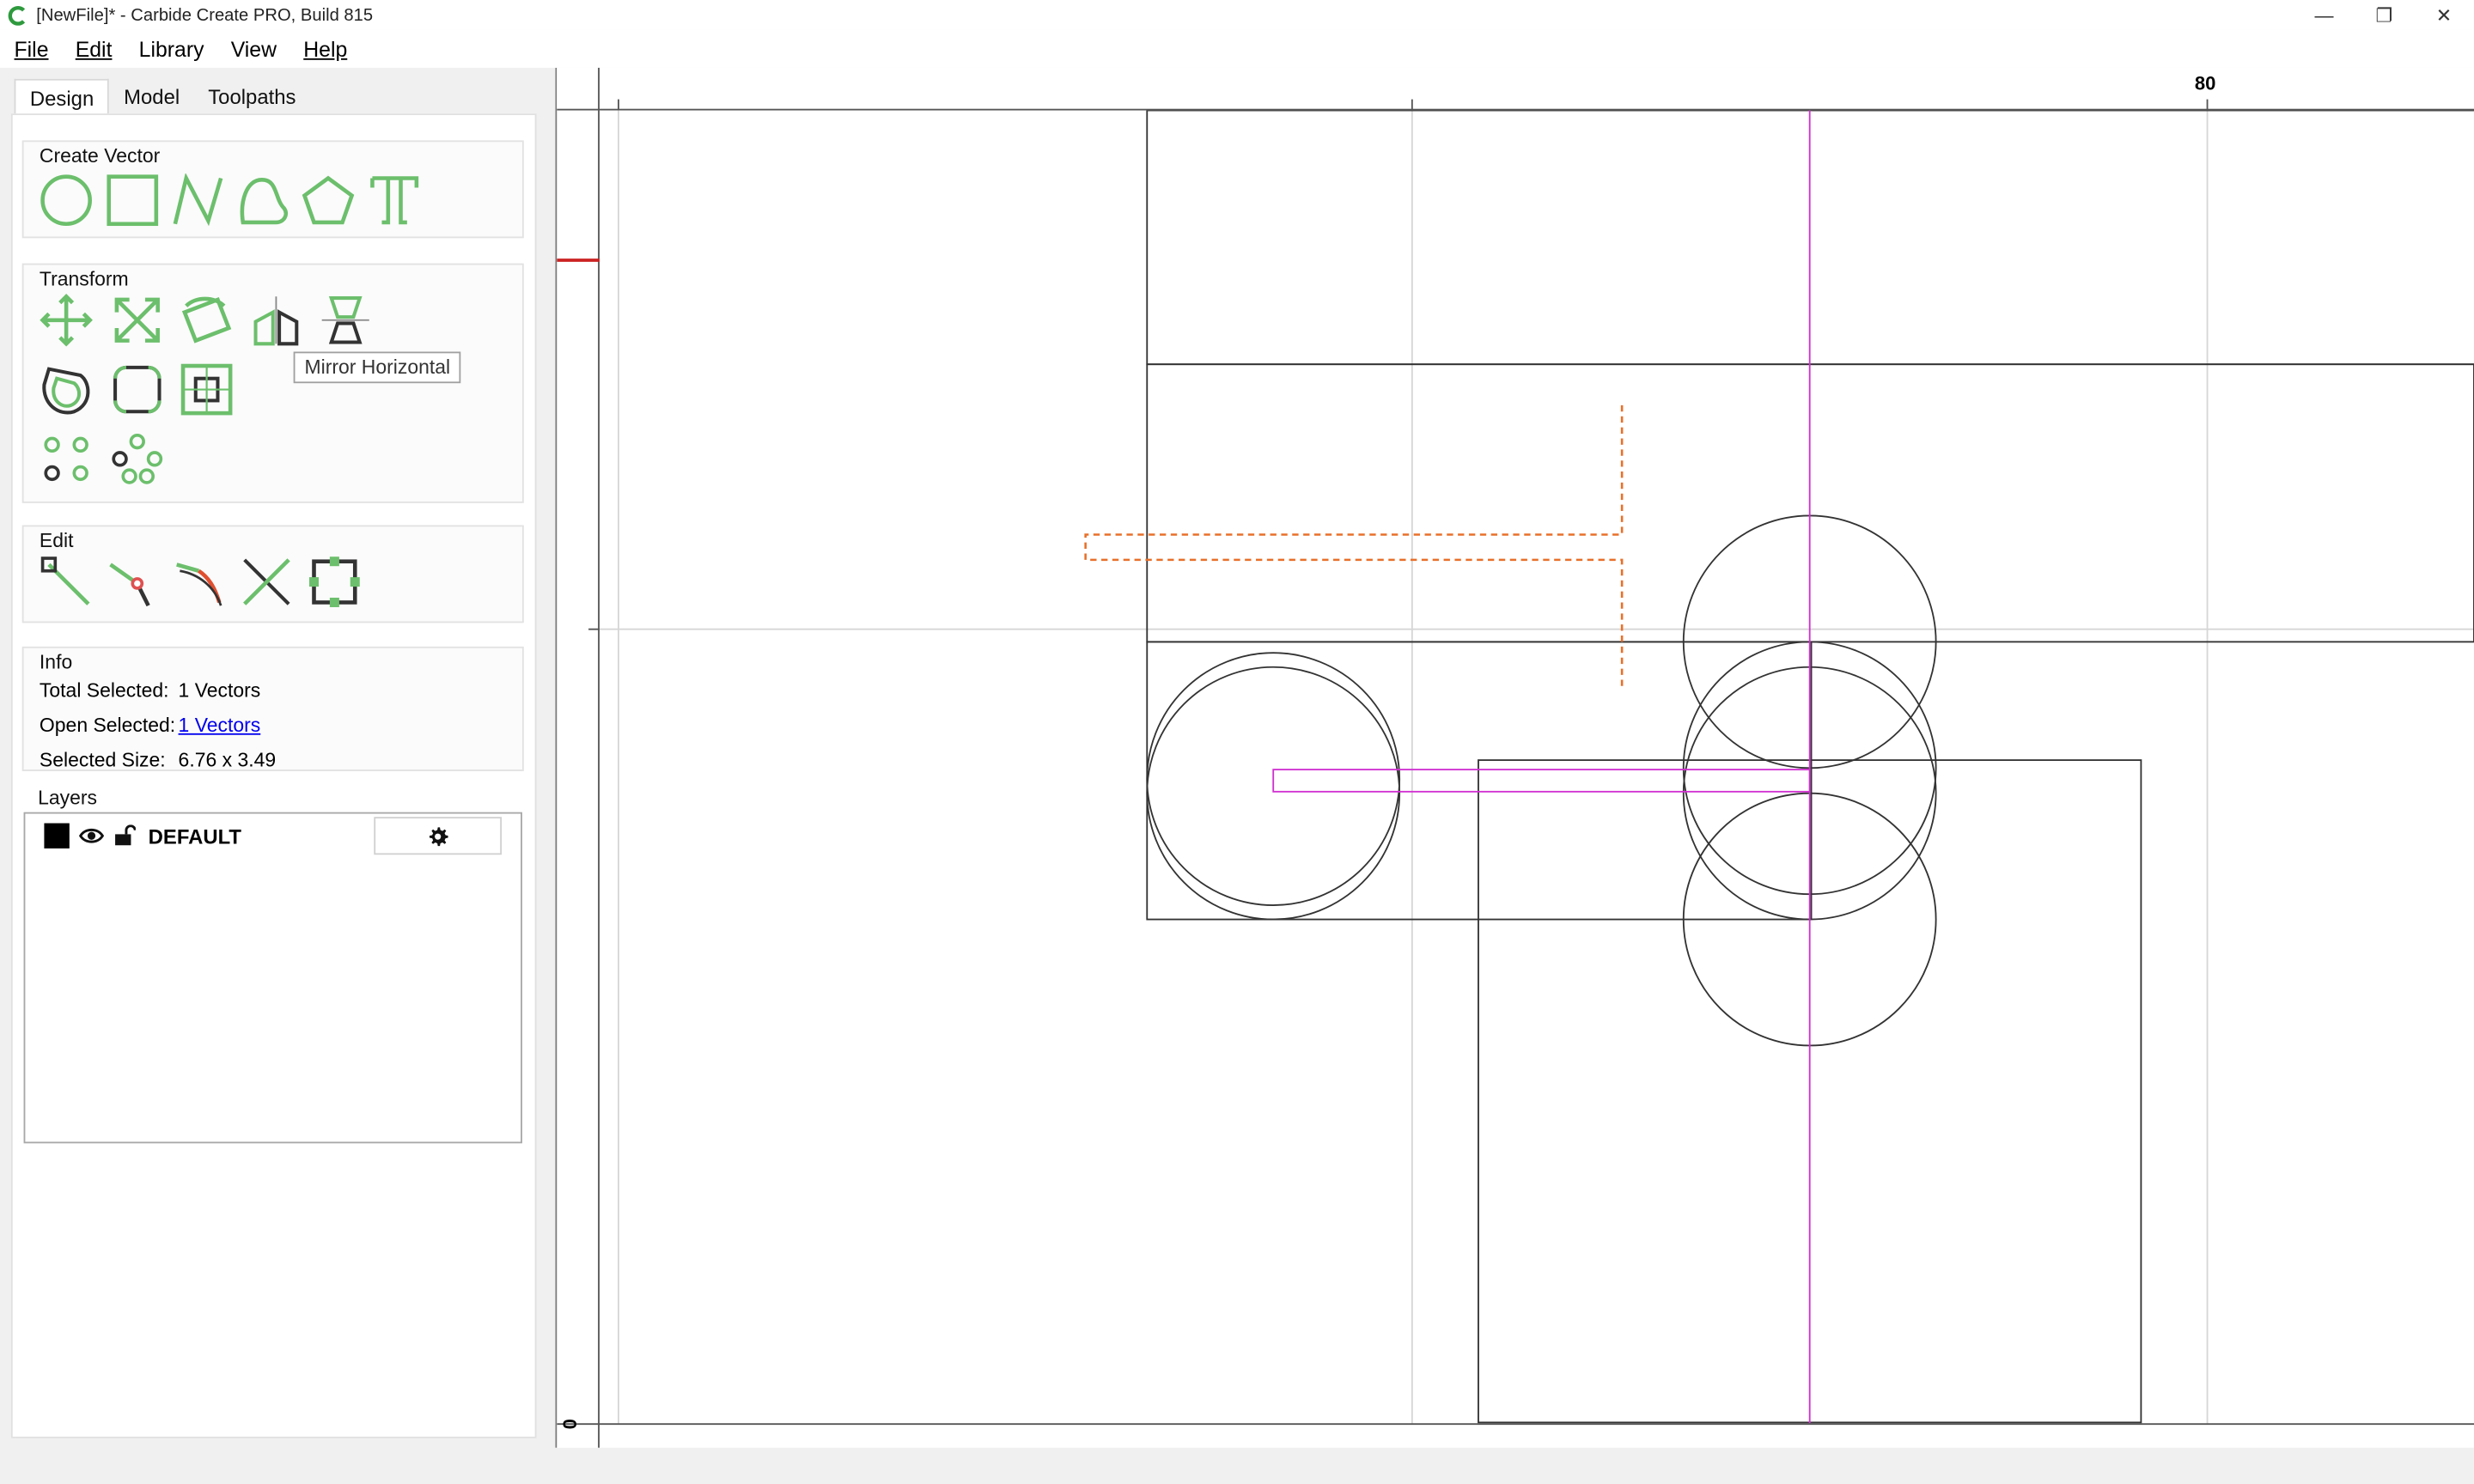 The width and height of the screenshot is (2474, 1484). Describe the element at coordinates (1810, 238) in the screenshot. I see `rect-top` at that location.